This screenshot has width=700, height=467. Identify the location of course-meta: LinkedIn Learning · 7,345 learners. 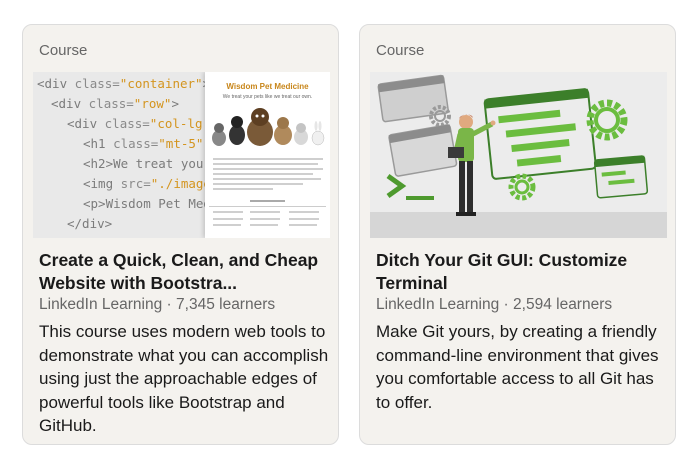
(157, 304).